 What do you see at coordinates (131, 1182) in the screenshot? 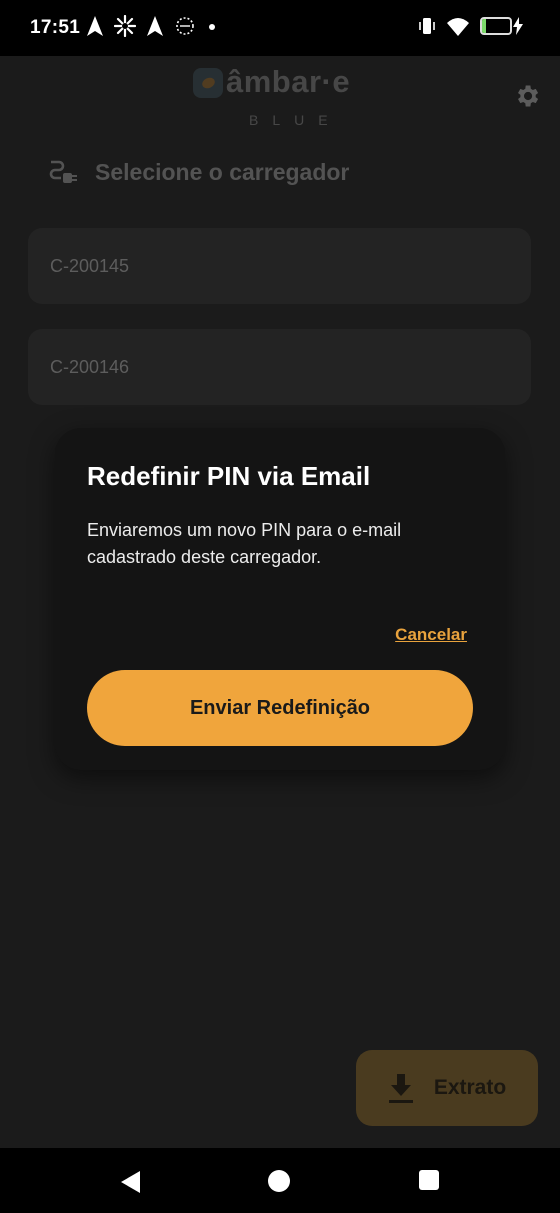
I see `back-icon` at bounding box center [131, 1182].